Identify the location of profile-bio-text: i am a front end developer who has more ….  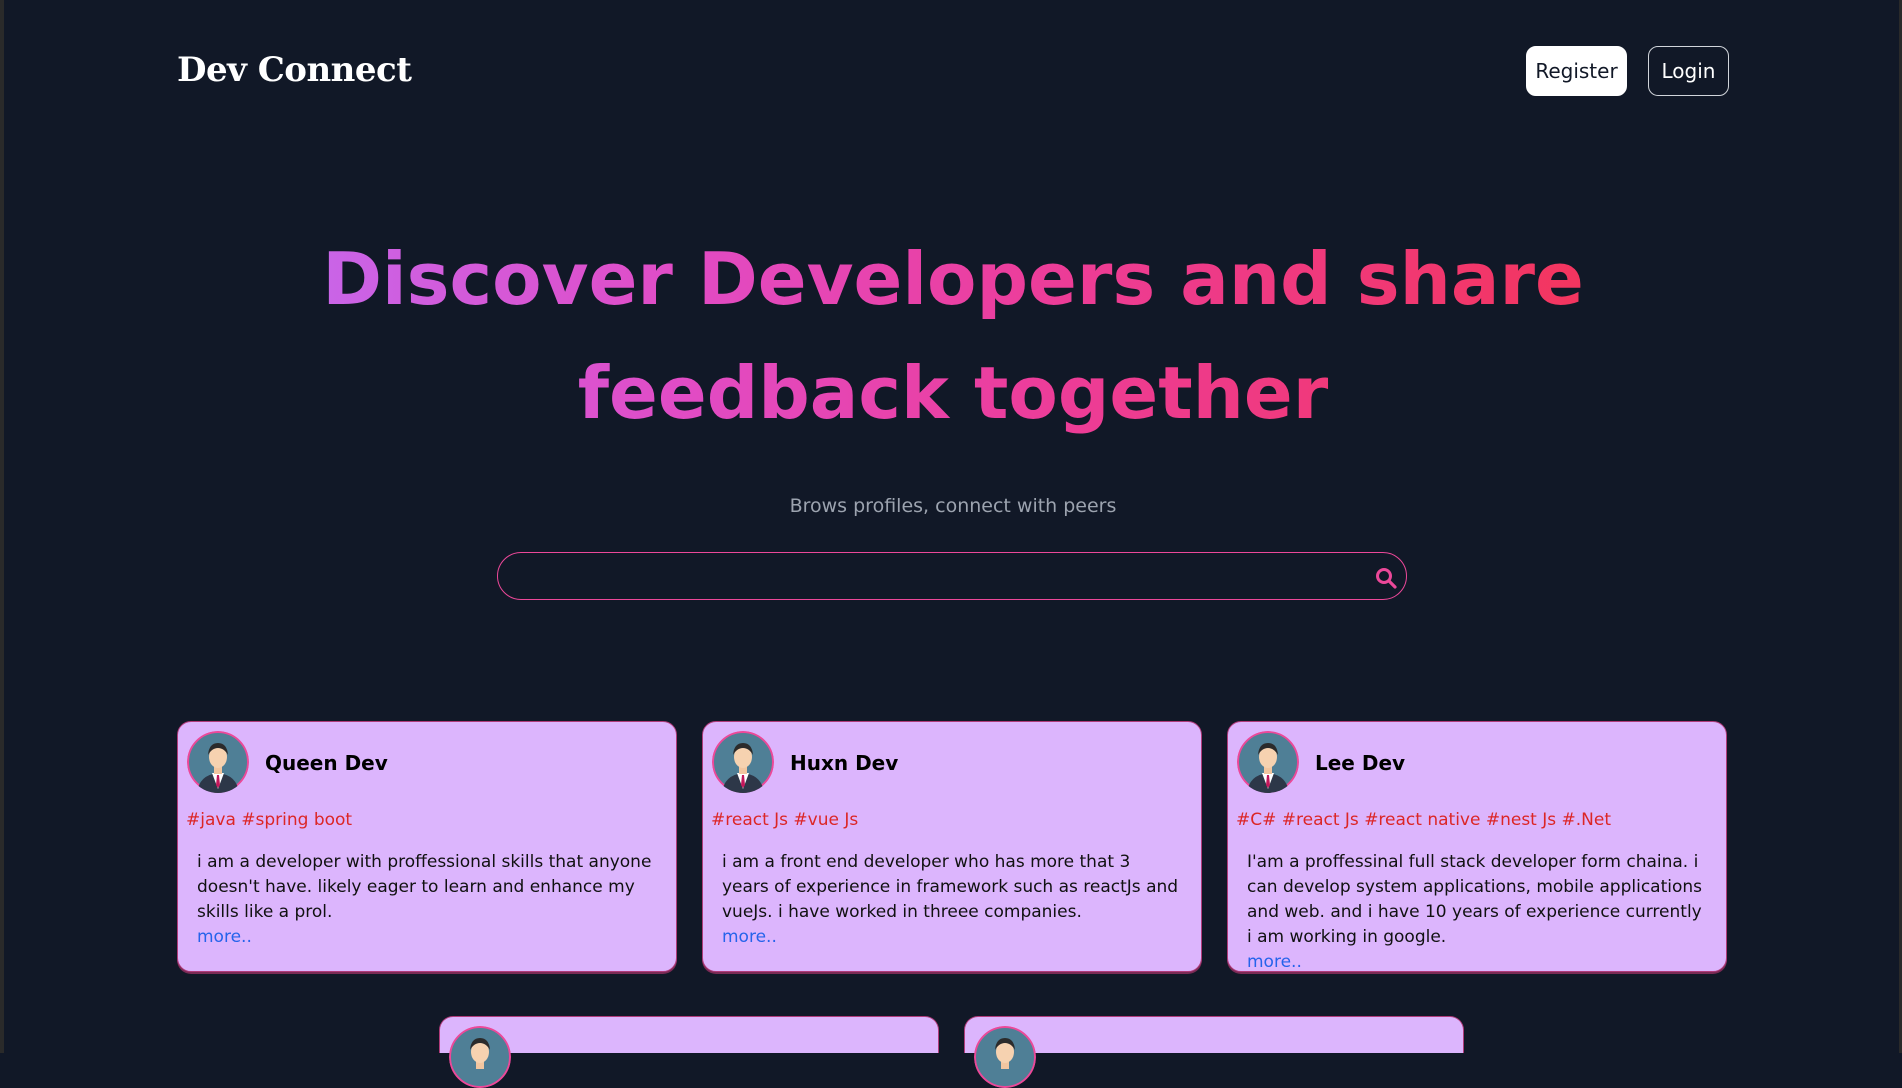
(950, 887).